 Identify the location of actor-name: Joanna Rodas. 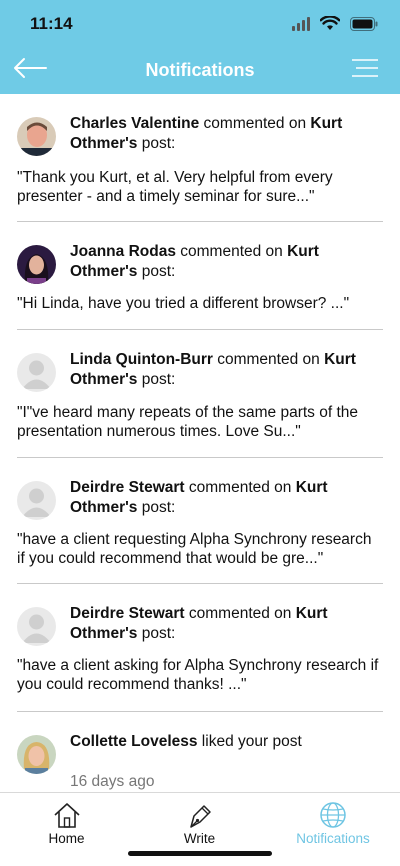
(123, 251).